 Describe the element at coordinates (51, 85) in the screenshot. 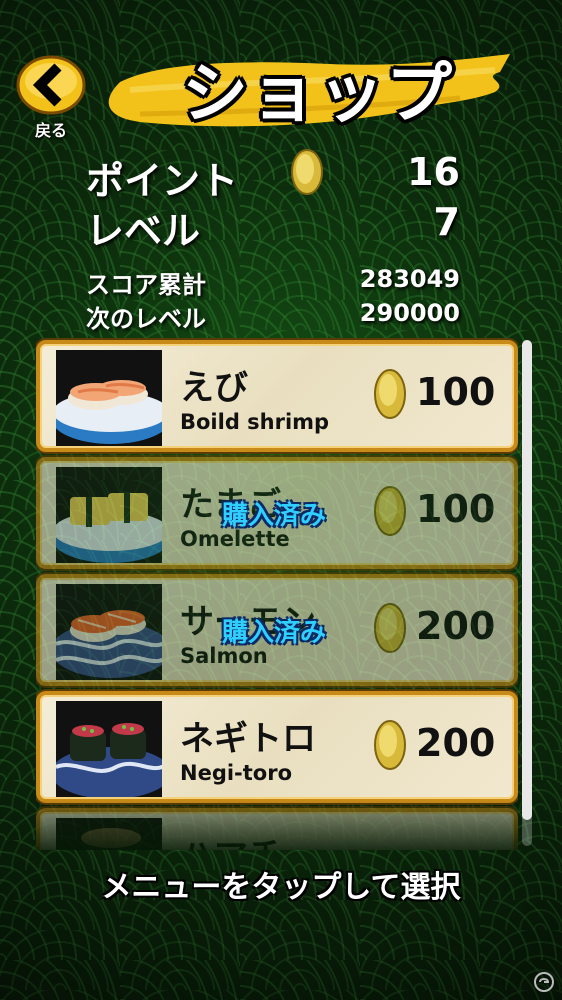

I see `chevron-left-icon` at that location.